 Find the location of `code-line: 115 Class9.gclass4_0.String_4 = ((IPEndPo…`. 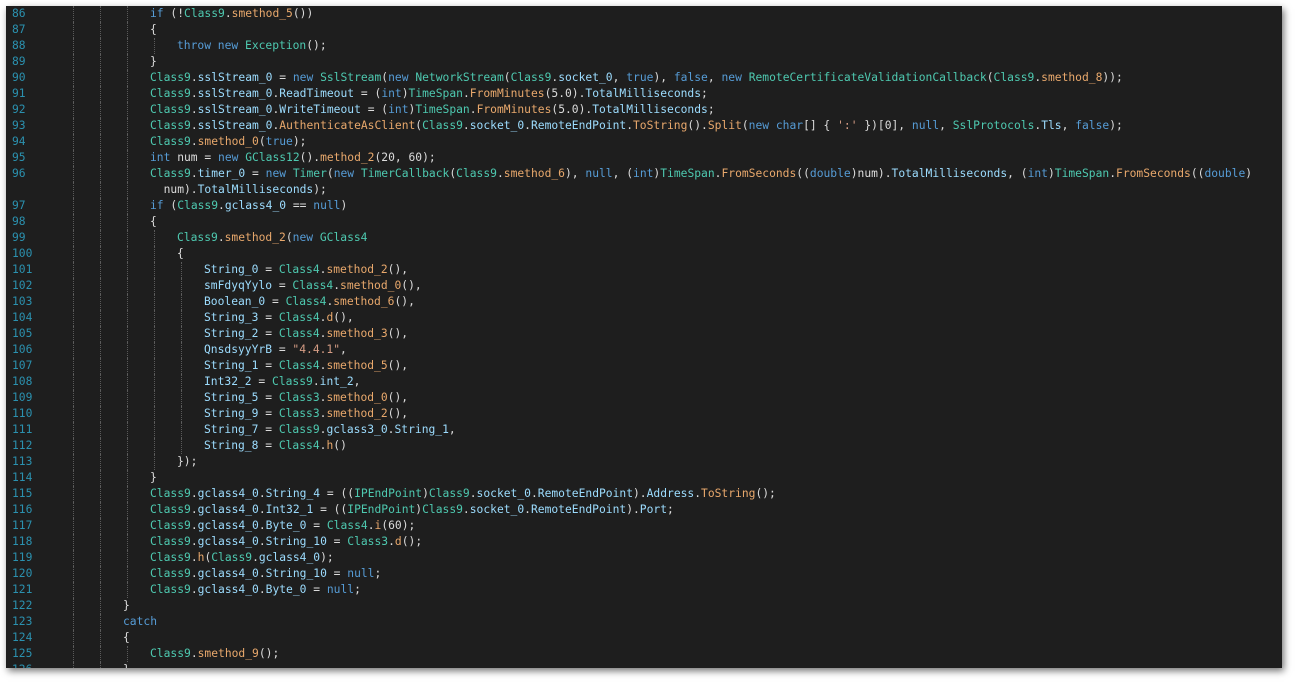

code-line: 115 Class9.gclass4_0.String_4 = ((IPEndPo… is located at coordinates (644, 494).